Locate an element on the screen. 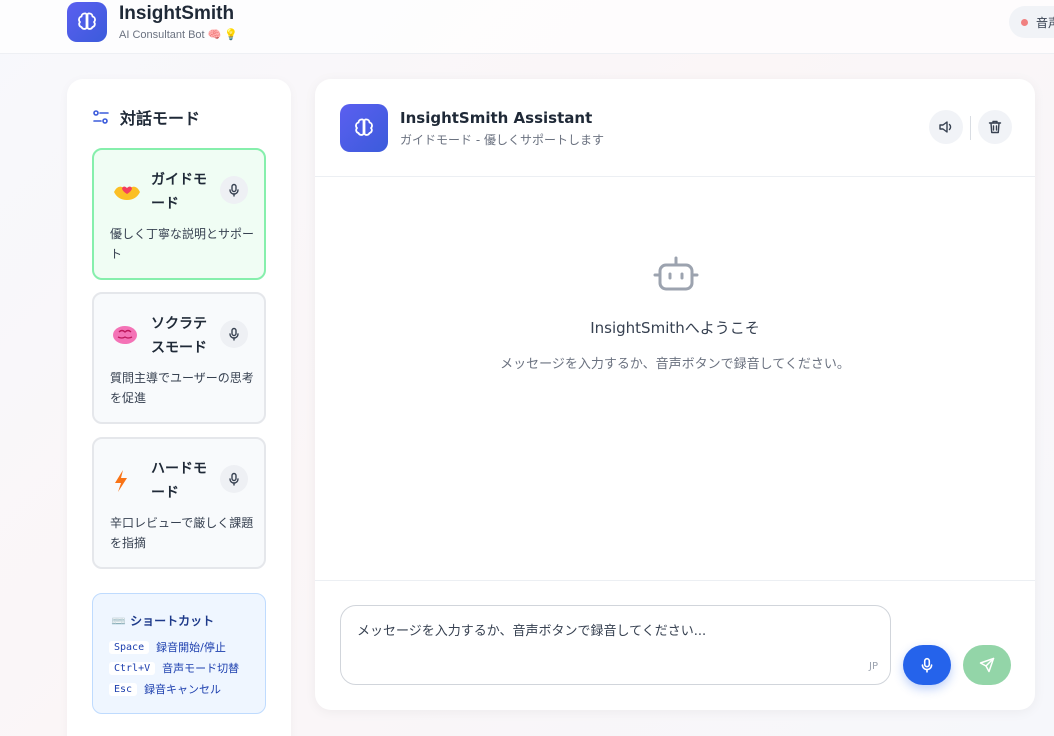 The width and height of the screenshot is (1054, 736). brain-icon is located at coordinates (125, 337).